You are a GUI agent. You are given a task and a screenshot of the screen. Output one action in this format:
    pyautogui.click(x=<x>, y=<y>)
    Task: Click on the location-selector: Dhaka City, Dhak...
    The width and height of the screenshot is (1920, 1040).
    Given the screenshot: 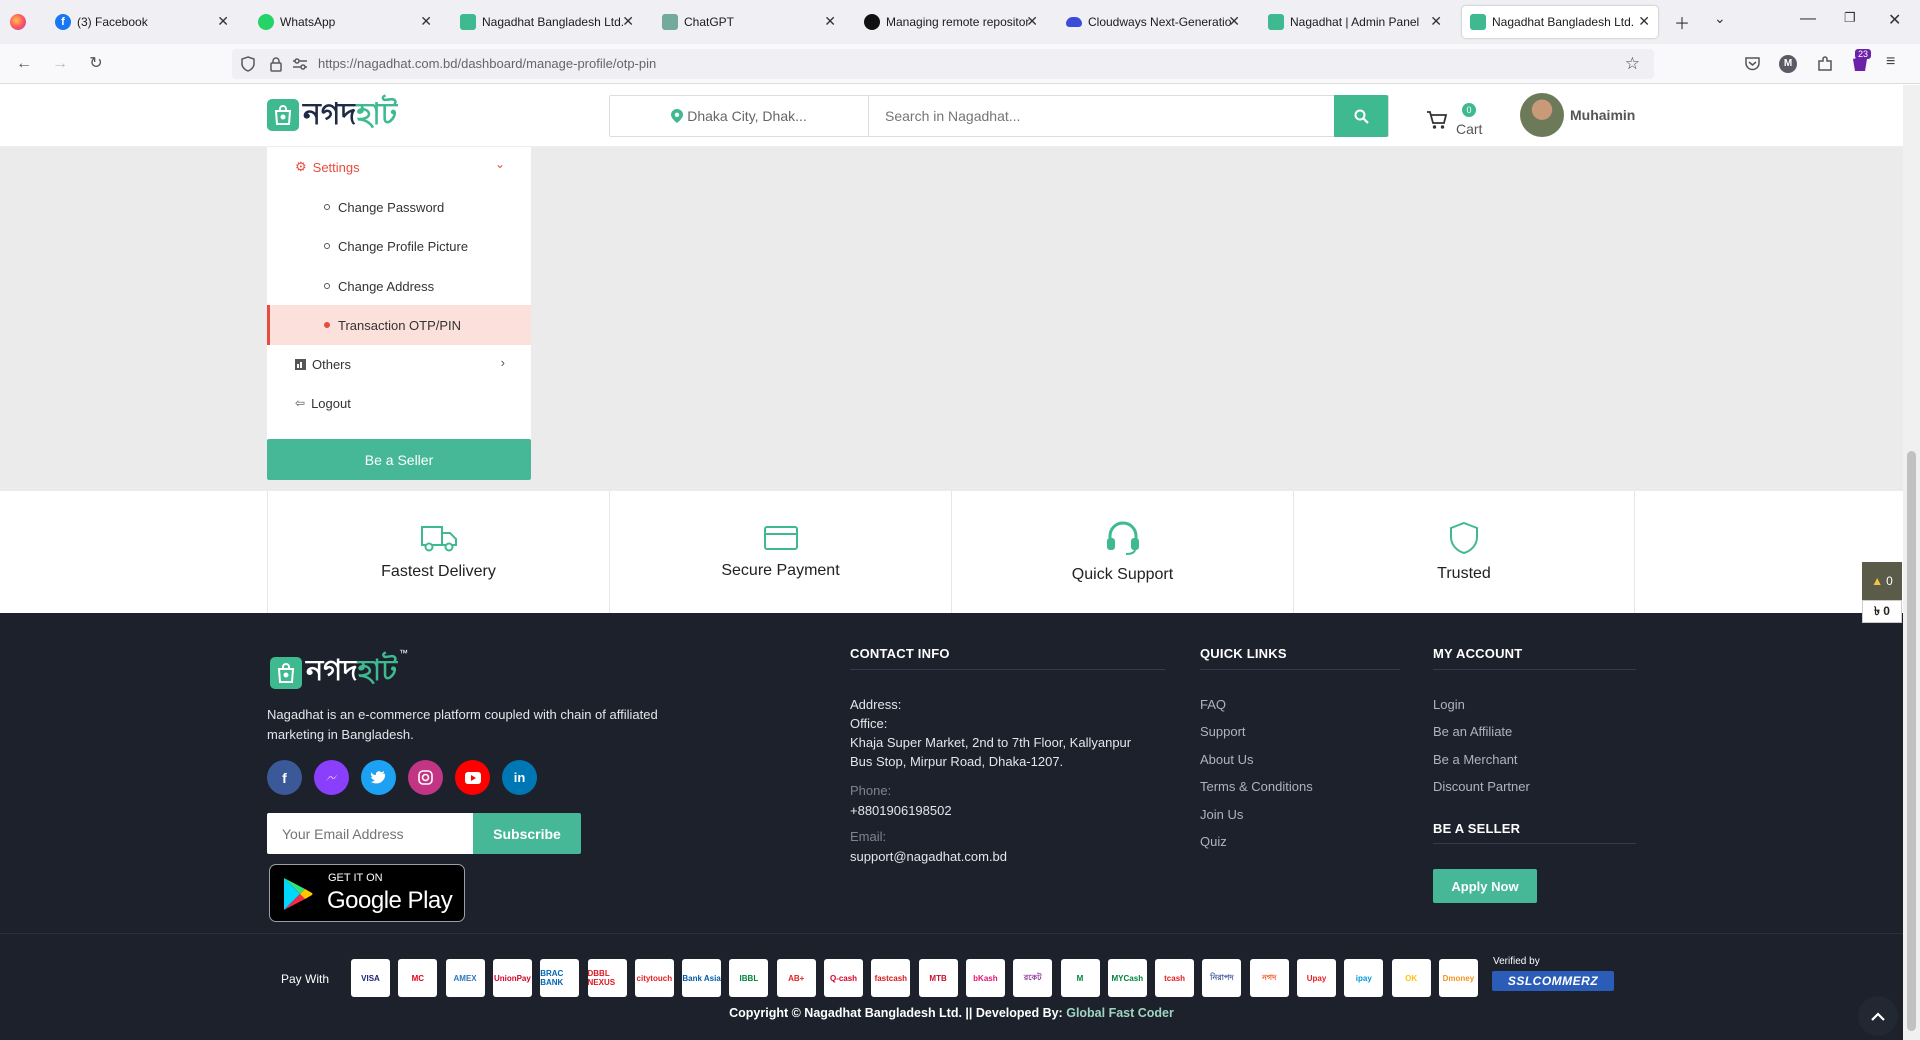 What is the action you would take?
    pyautogui.click(x=739, y=116)
    